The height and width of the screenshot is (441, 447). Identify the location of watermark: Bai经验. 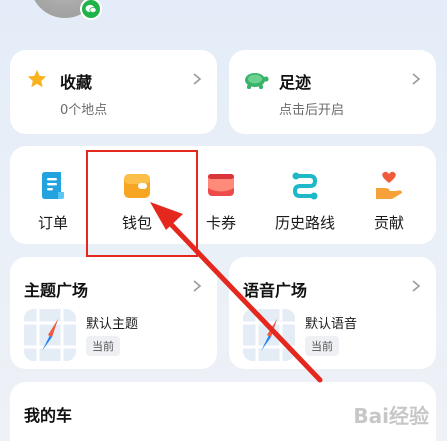
(391, 416).